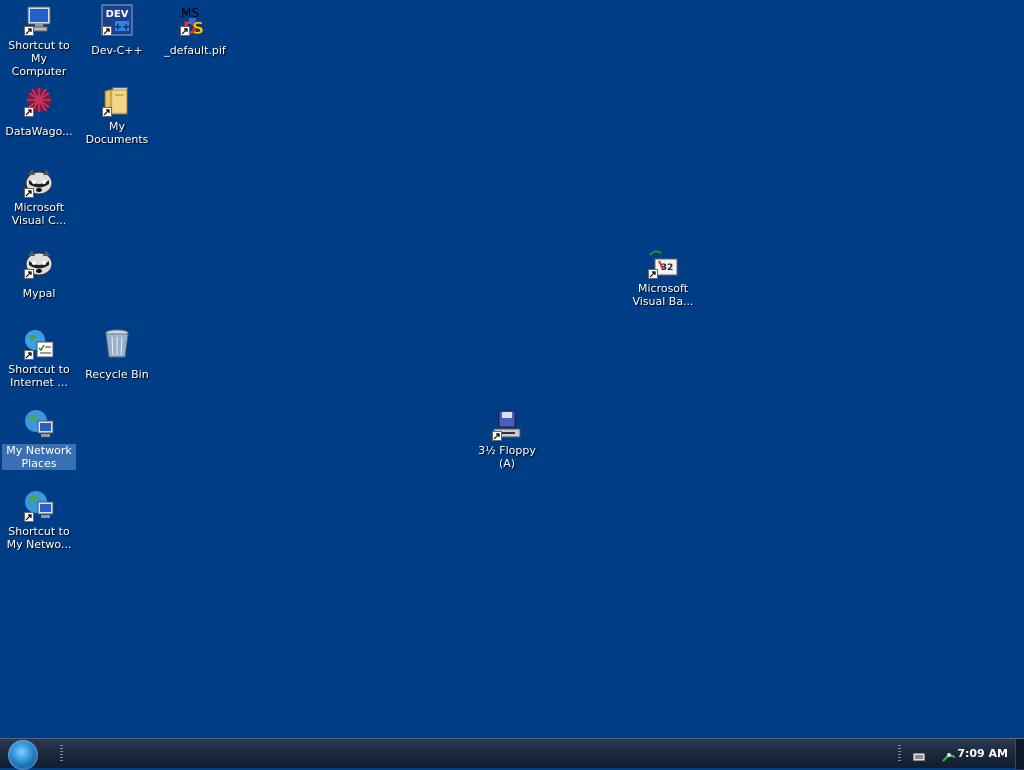 This screenshot has height=770, width=1024. I want to click on vb-icon: 32, so click(663, 263).